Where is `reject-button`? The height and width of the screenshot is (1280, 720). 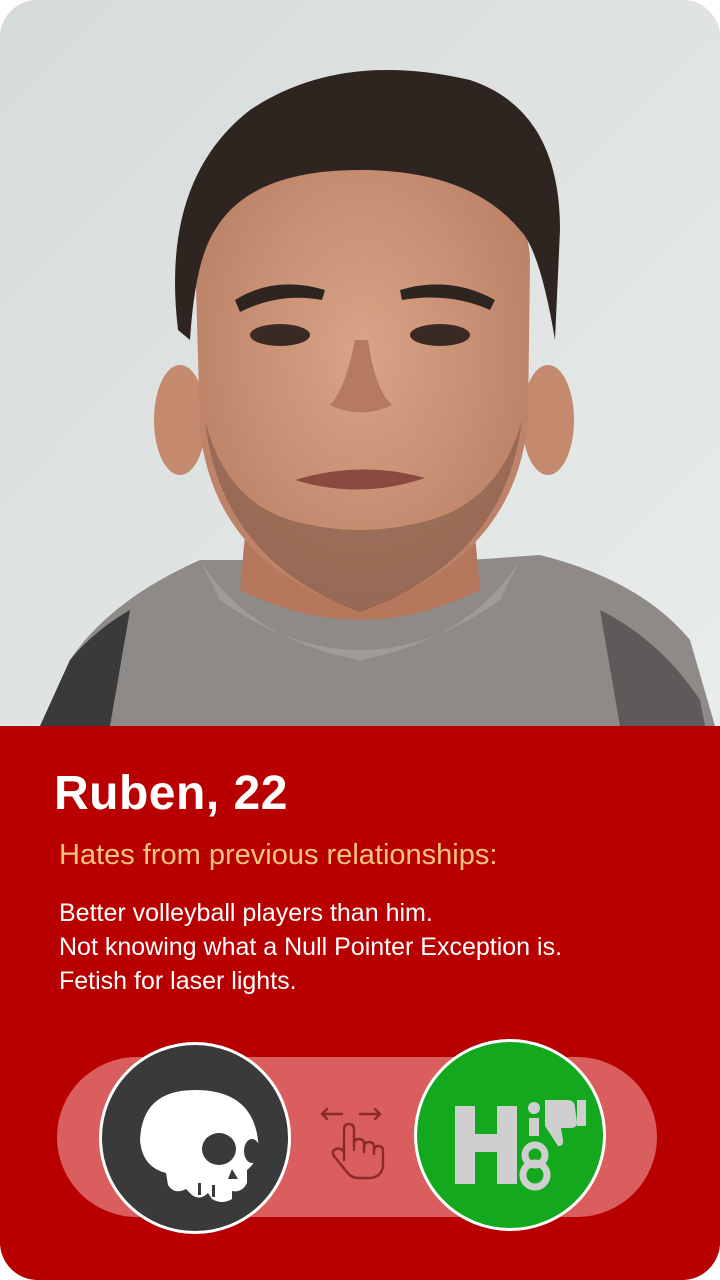
reject-button is located at coordinates (195, 1138).